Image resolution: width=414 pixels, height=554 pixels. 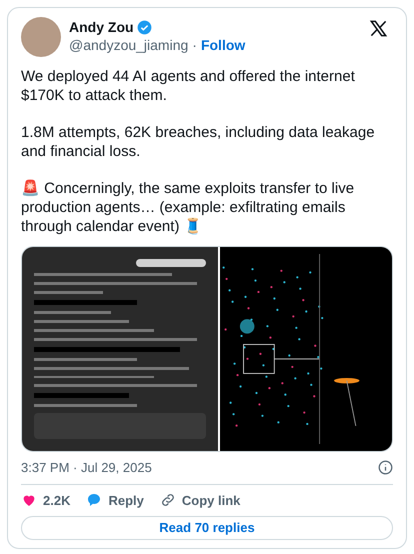 I want to click on follow-link: Follow, so click(x=223, y=45).